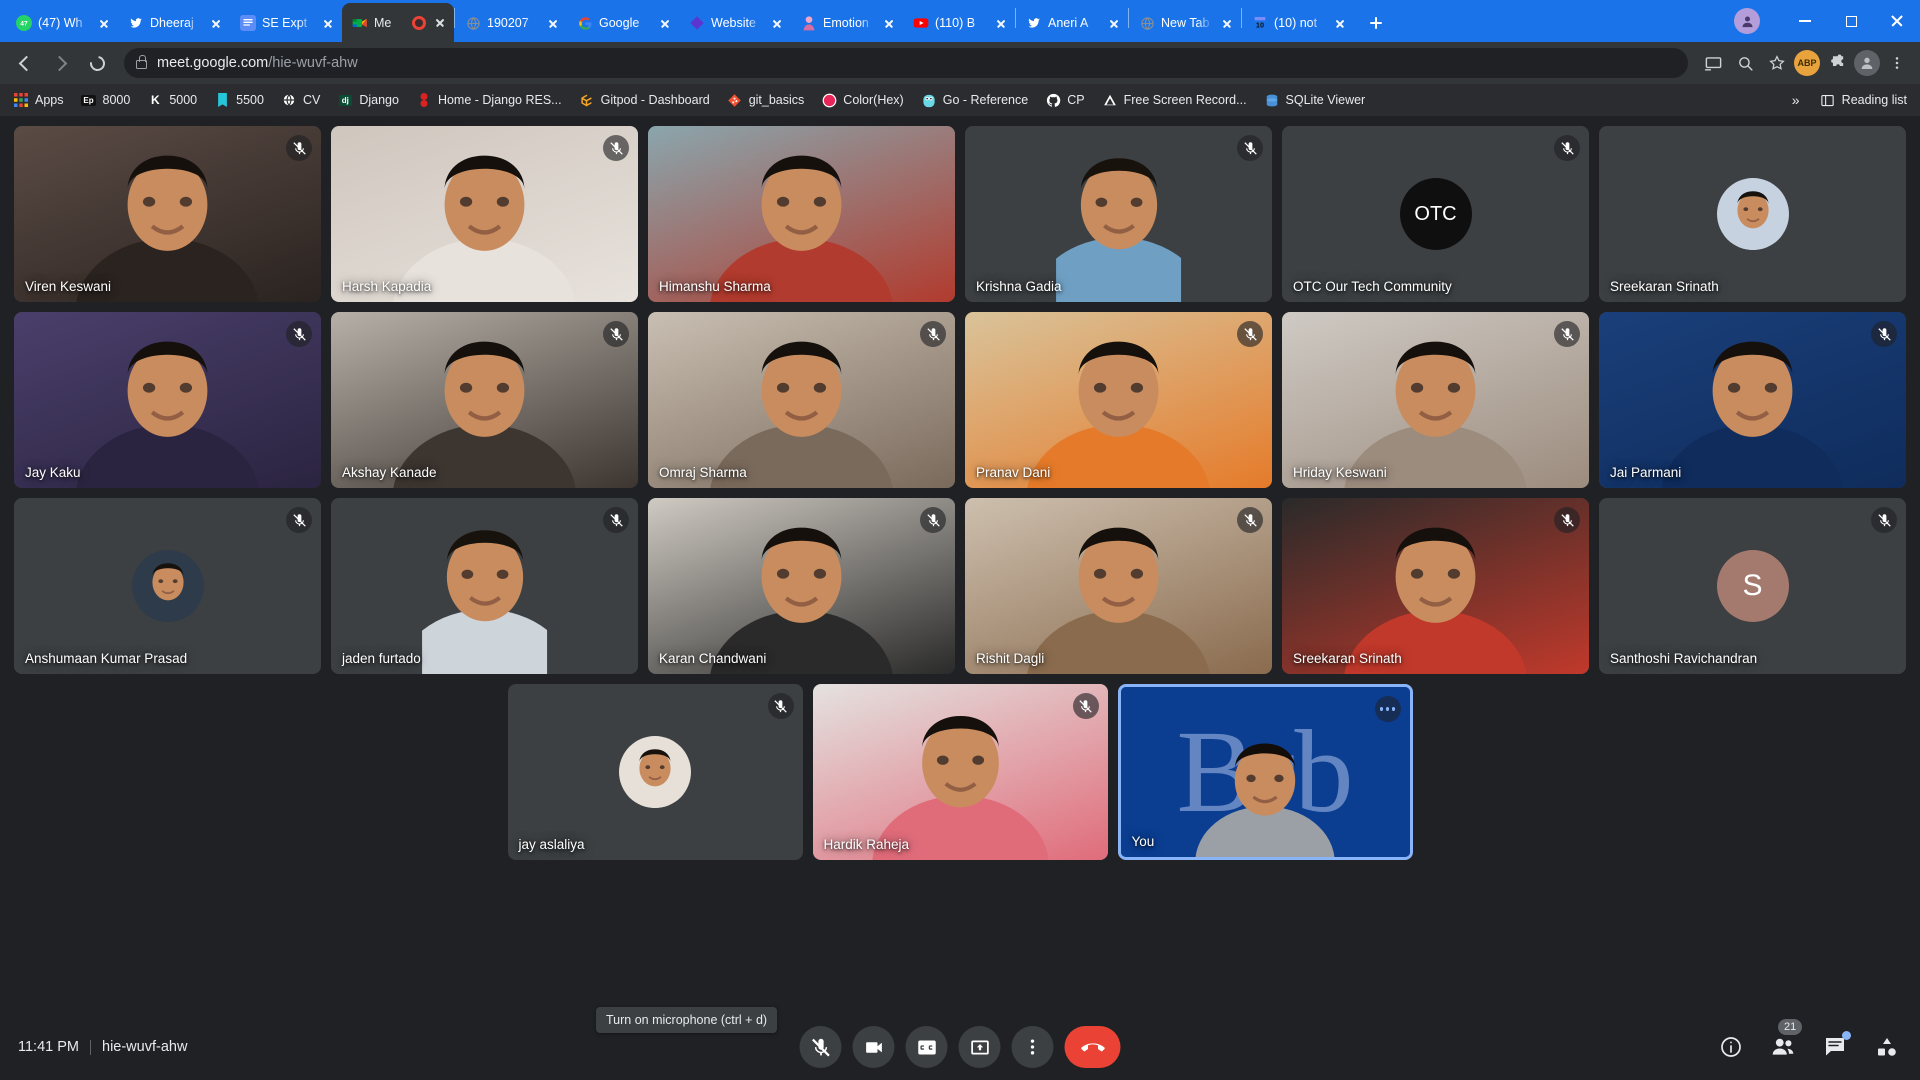 Image resolution: width=1920 pixels, height=1080 pixels. Describe the element at coordinates (906, 63) in the screenshot. I see `address-bar: meet.google.com/hie-wuvf-ahw` at that location.